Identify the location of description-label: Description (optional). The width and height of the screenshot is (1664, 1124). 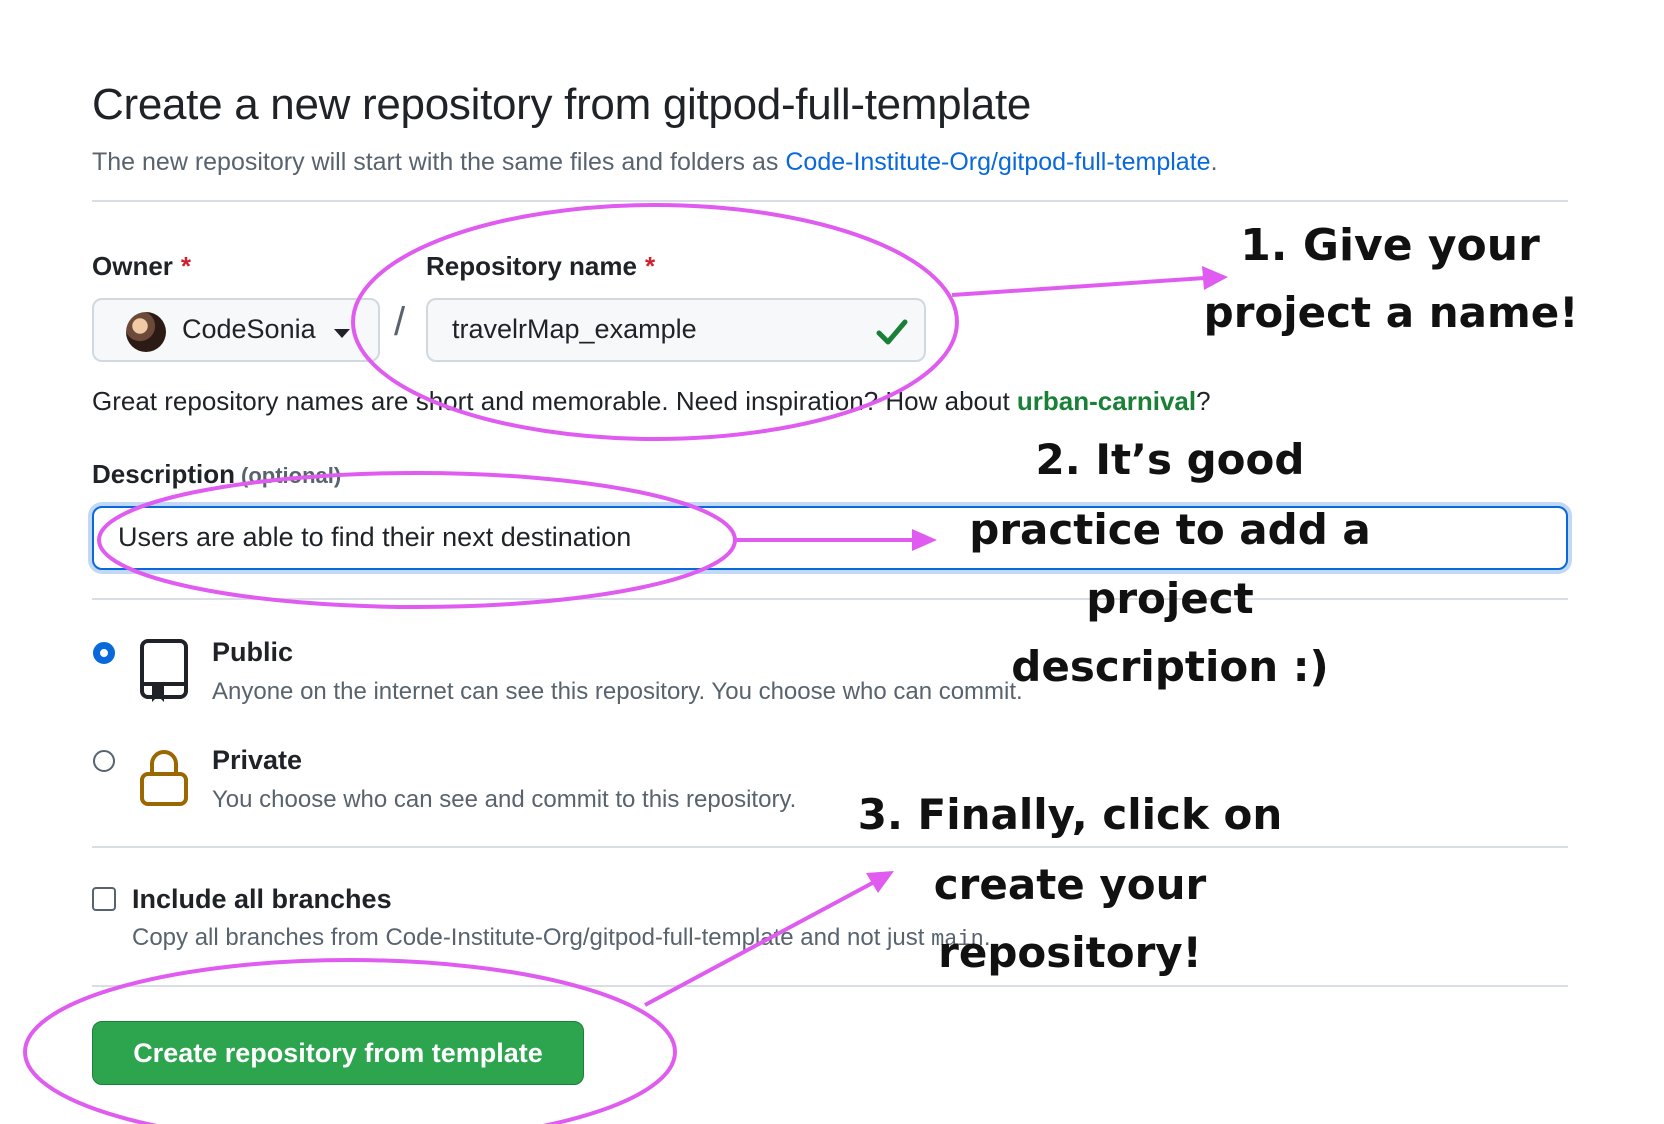
(216, 474).